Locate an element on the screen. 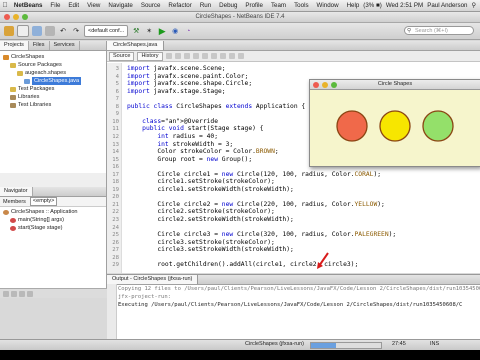  output-tabs: Output - CircleShapes (jfxsa-run) is located at coordinates (293, 280).